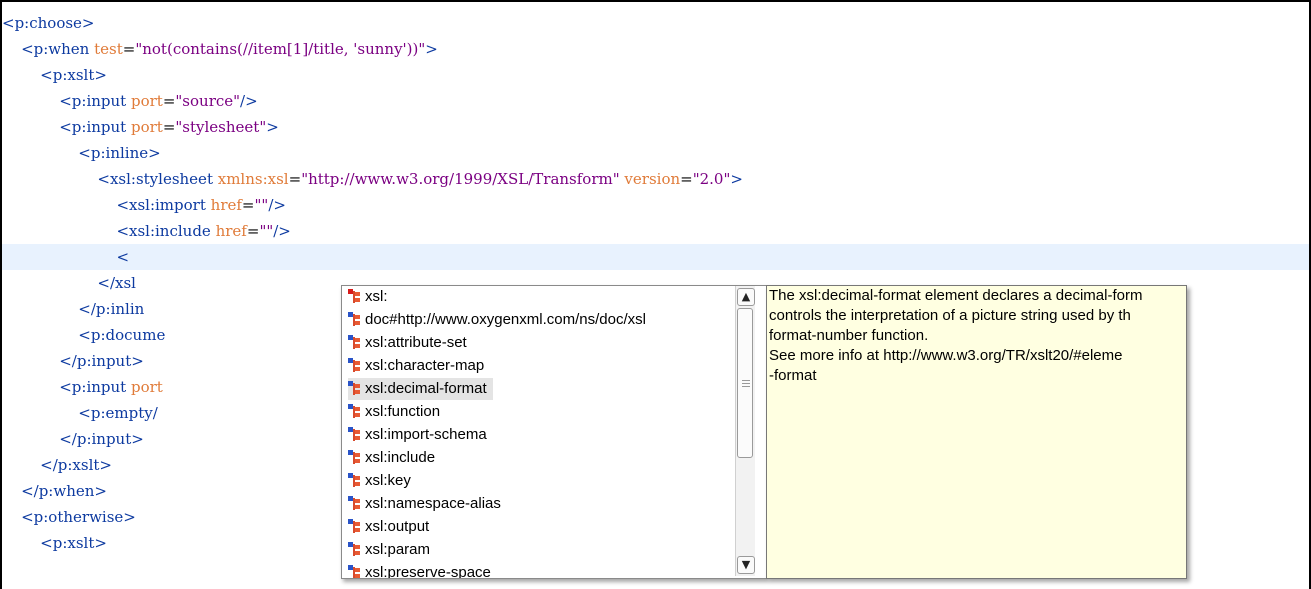  I want to click on doc-line: format-number function., so click(849, 335).